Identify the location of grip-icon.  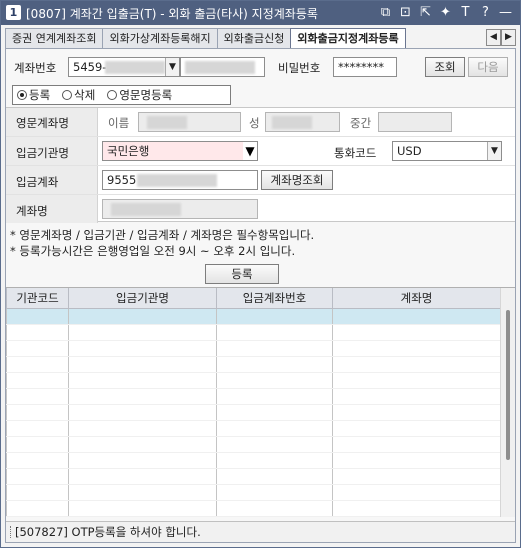
(11, 532).